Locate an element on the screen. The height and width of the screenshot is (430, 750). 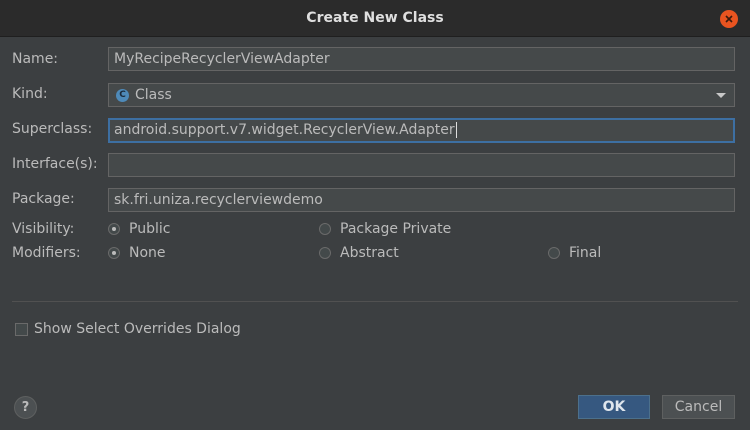
close-icon is located at coordinates (729, 19).